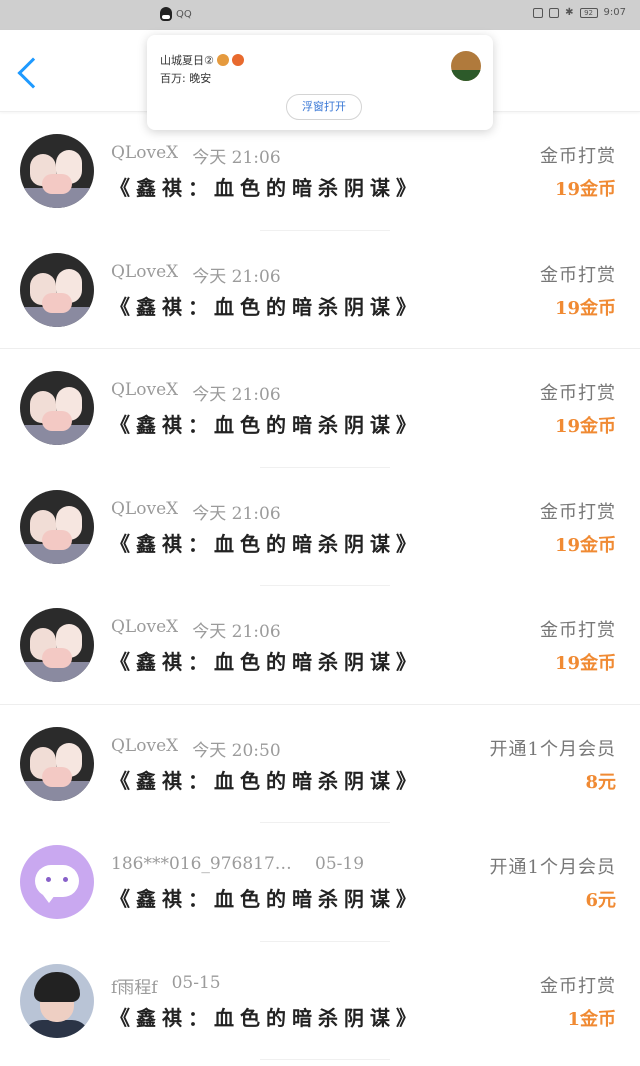  Describe the element at coordinates (320, 82) in the screenshot. I see `notification-popup: 山城夏日② 百万: 晚安 浮窗打开` at that location.